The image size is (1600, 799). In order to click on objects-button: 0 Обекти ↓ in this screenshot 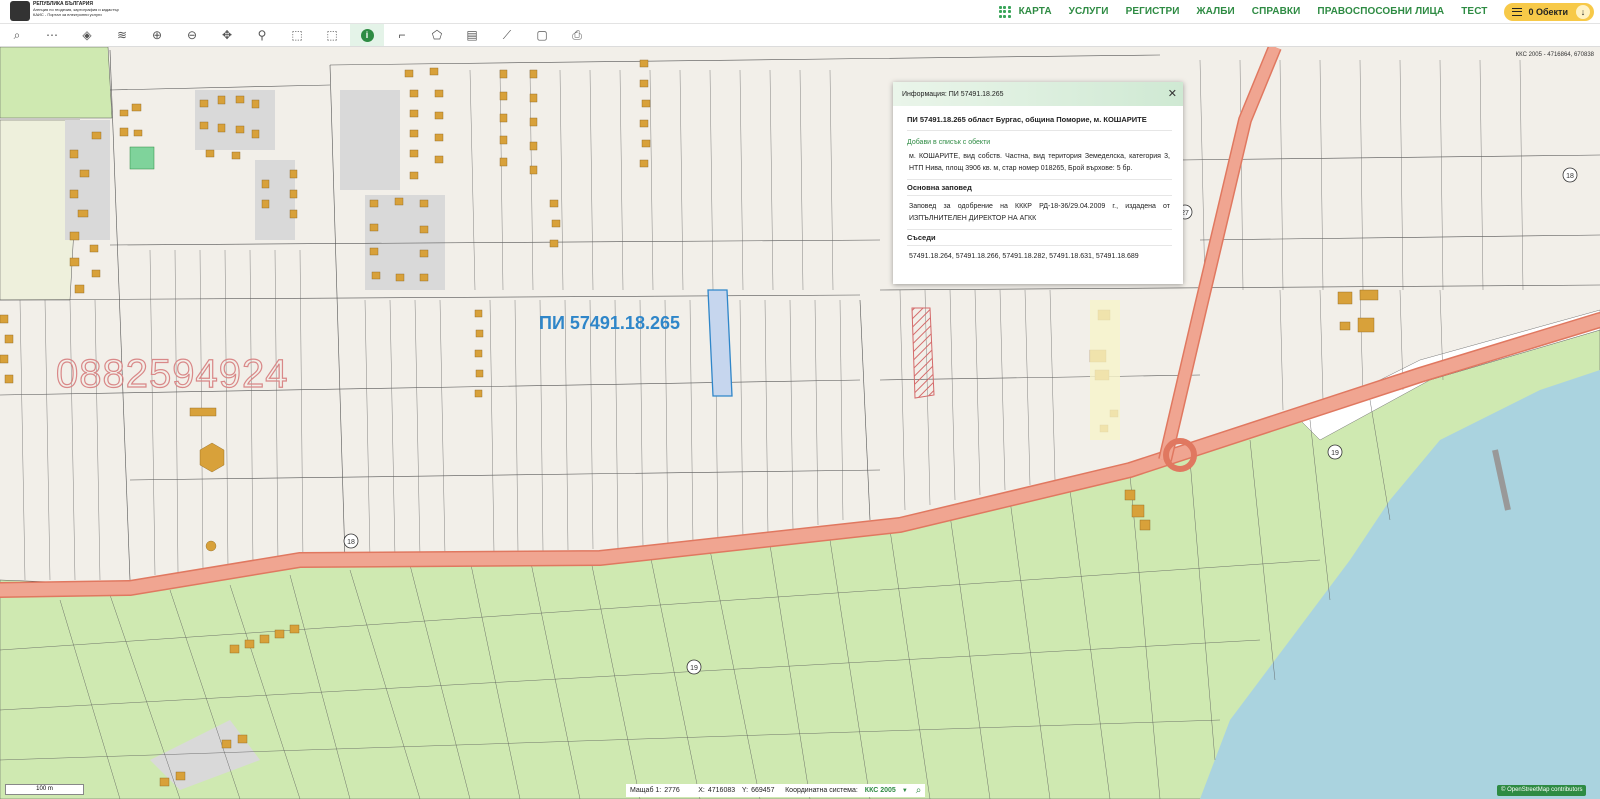, I will do `click(1549, 11)`.